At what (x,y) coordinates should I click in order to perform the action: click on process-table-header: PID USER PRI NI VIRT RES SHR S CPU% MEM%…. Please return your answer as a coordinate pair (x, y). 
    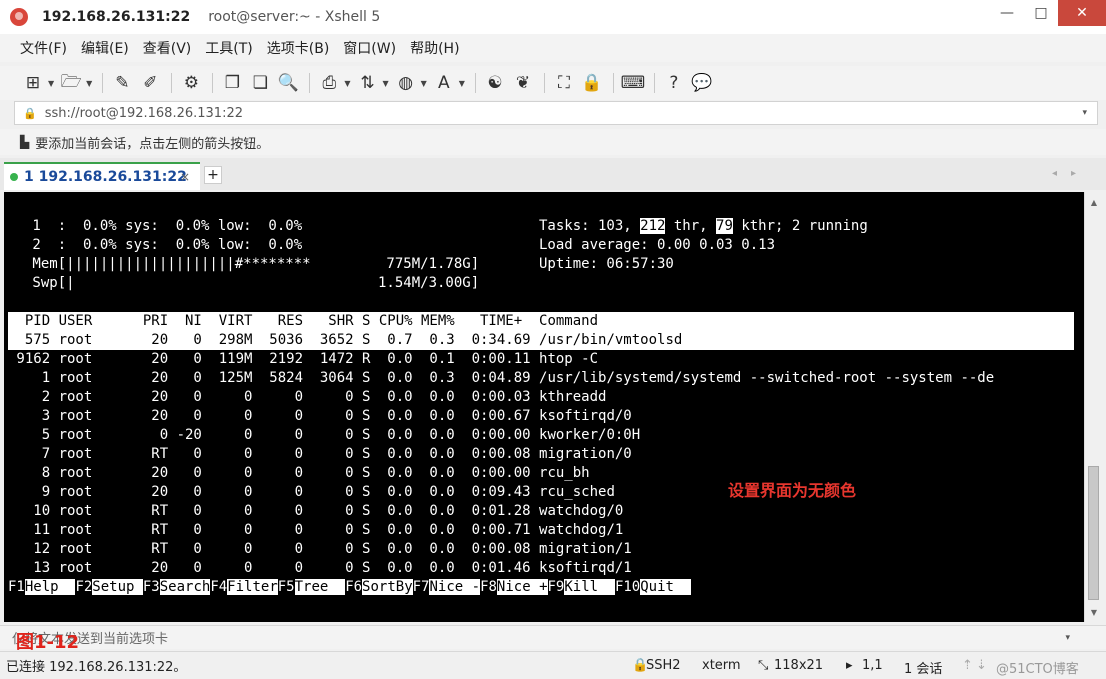
    Looking at the image, I should click on (541, 321).